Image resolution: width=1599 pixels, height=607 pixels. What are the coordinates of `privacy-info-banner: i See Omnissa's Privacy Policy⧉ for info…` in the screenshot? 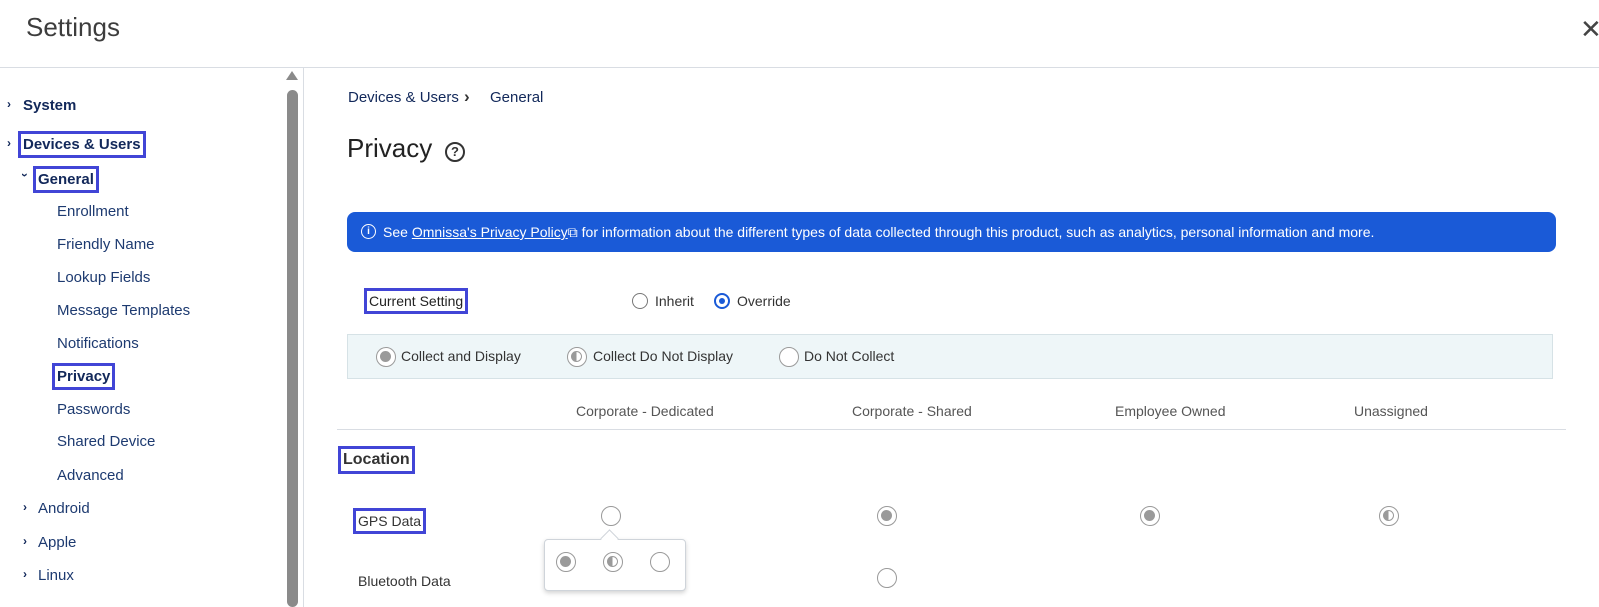 It's located at (951, 232).